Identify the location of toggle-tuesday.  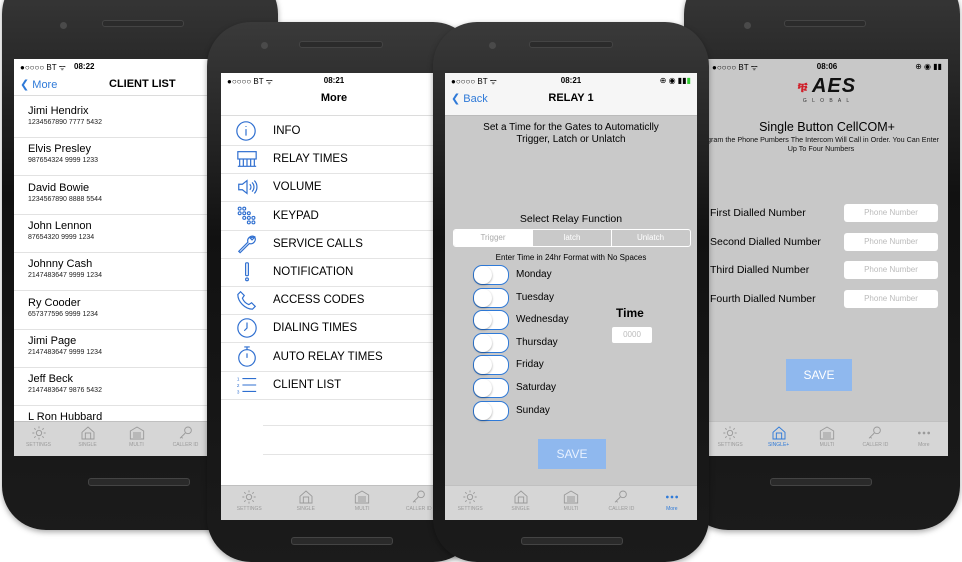
(491, 297).